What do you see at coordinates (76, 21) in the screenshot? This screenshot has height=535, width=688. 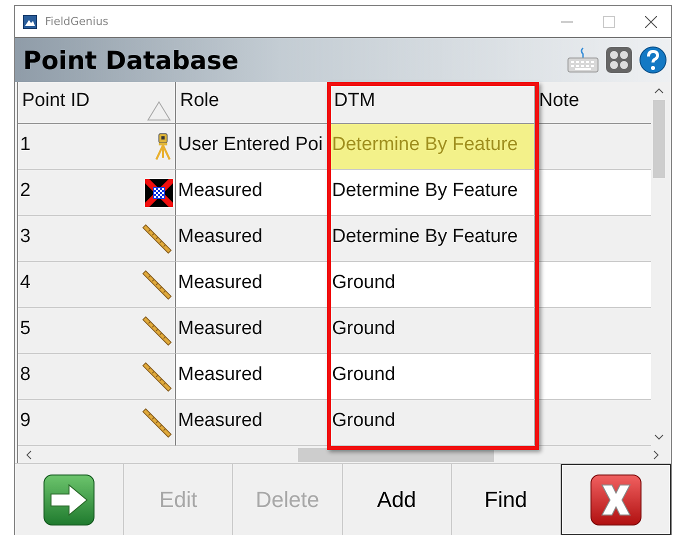 I see `window-title: FieldGenius` at bounding box center [76, 21].